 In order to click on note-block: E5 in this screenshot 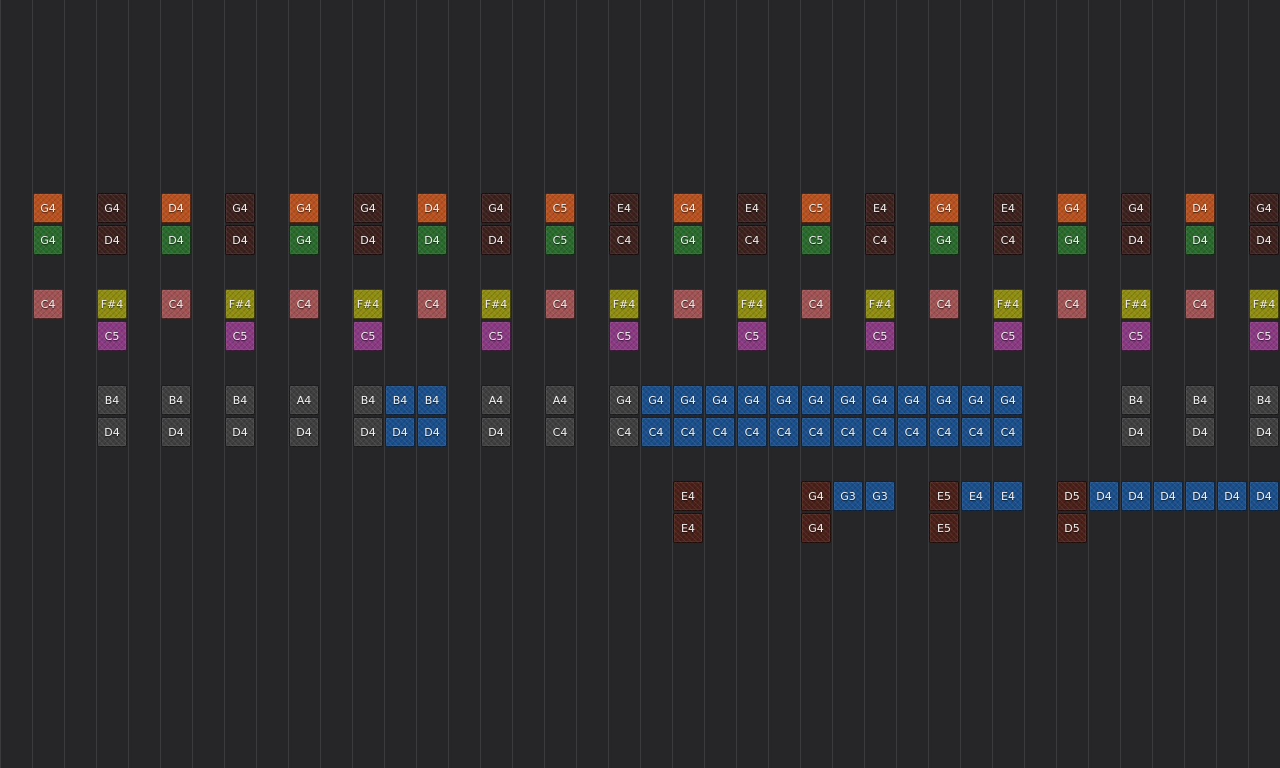, I will do `click(944, 528)`.